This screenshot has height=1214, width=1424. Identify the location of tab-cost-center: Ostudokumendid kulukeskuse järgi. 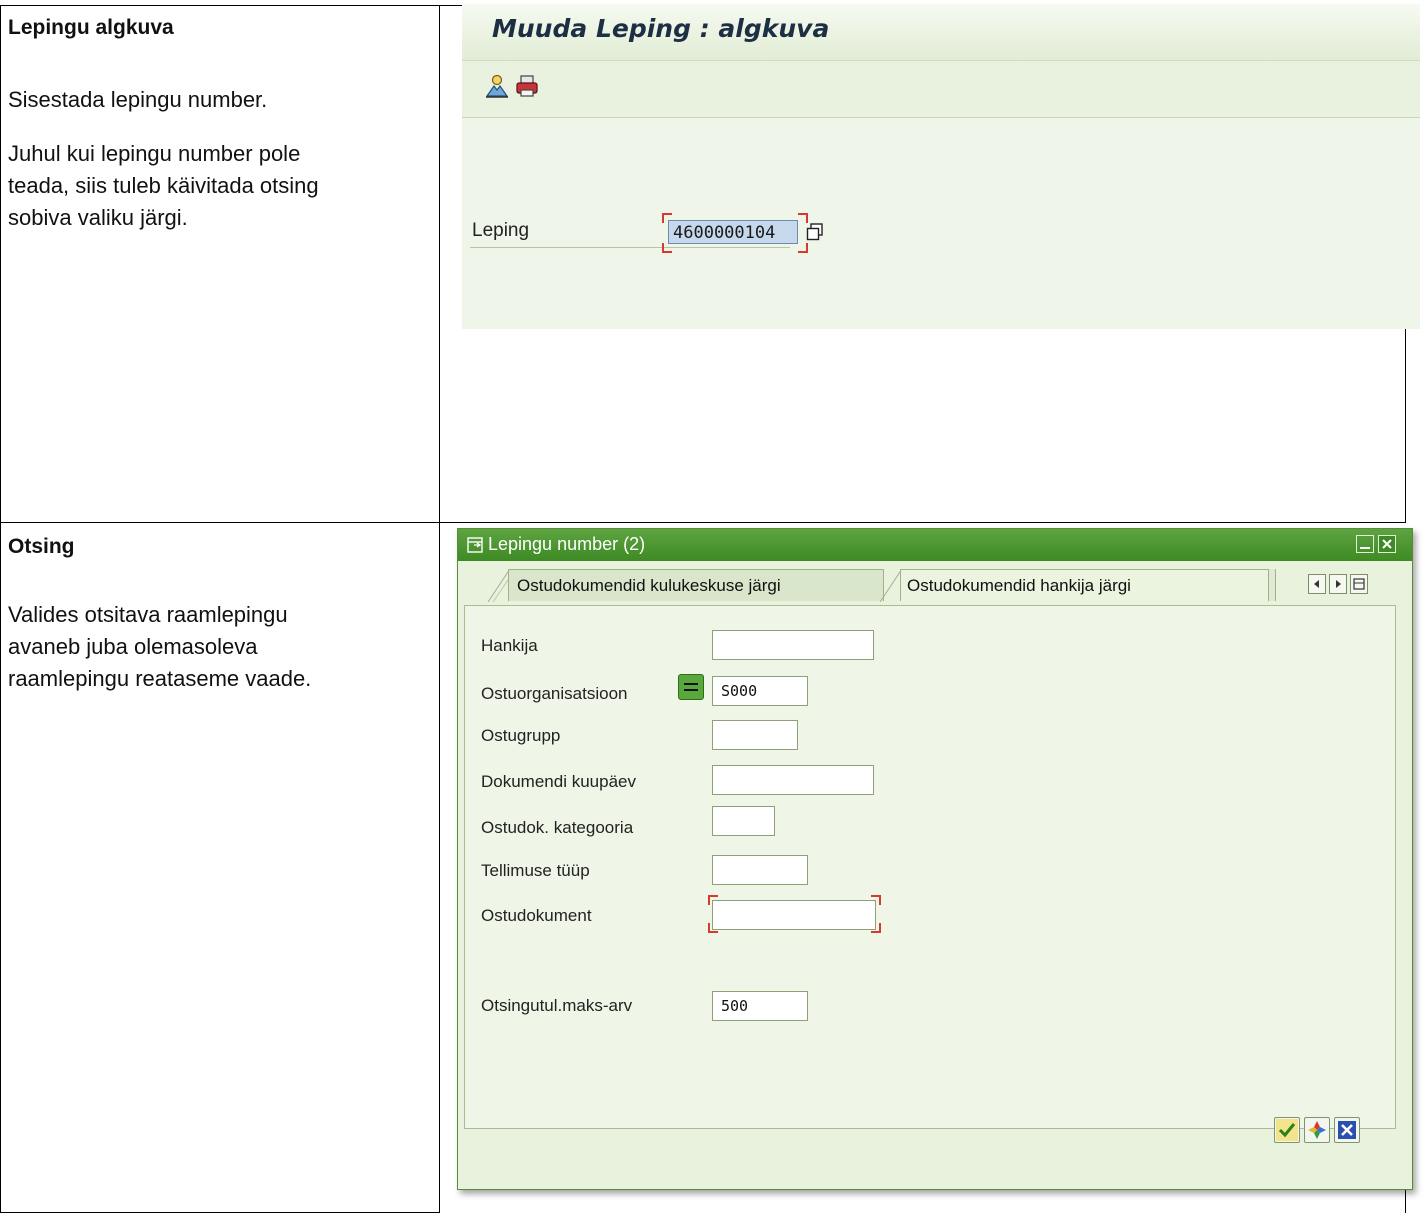
(696, 585).